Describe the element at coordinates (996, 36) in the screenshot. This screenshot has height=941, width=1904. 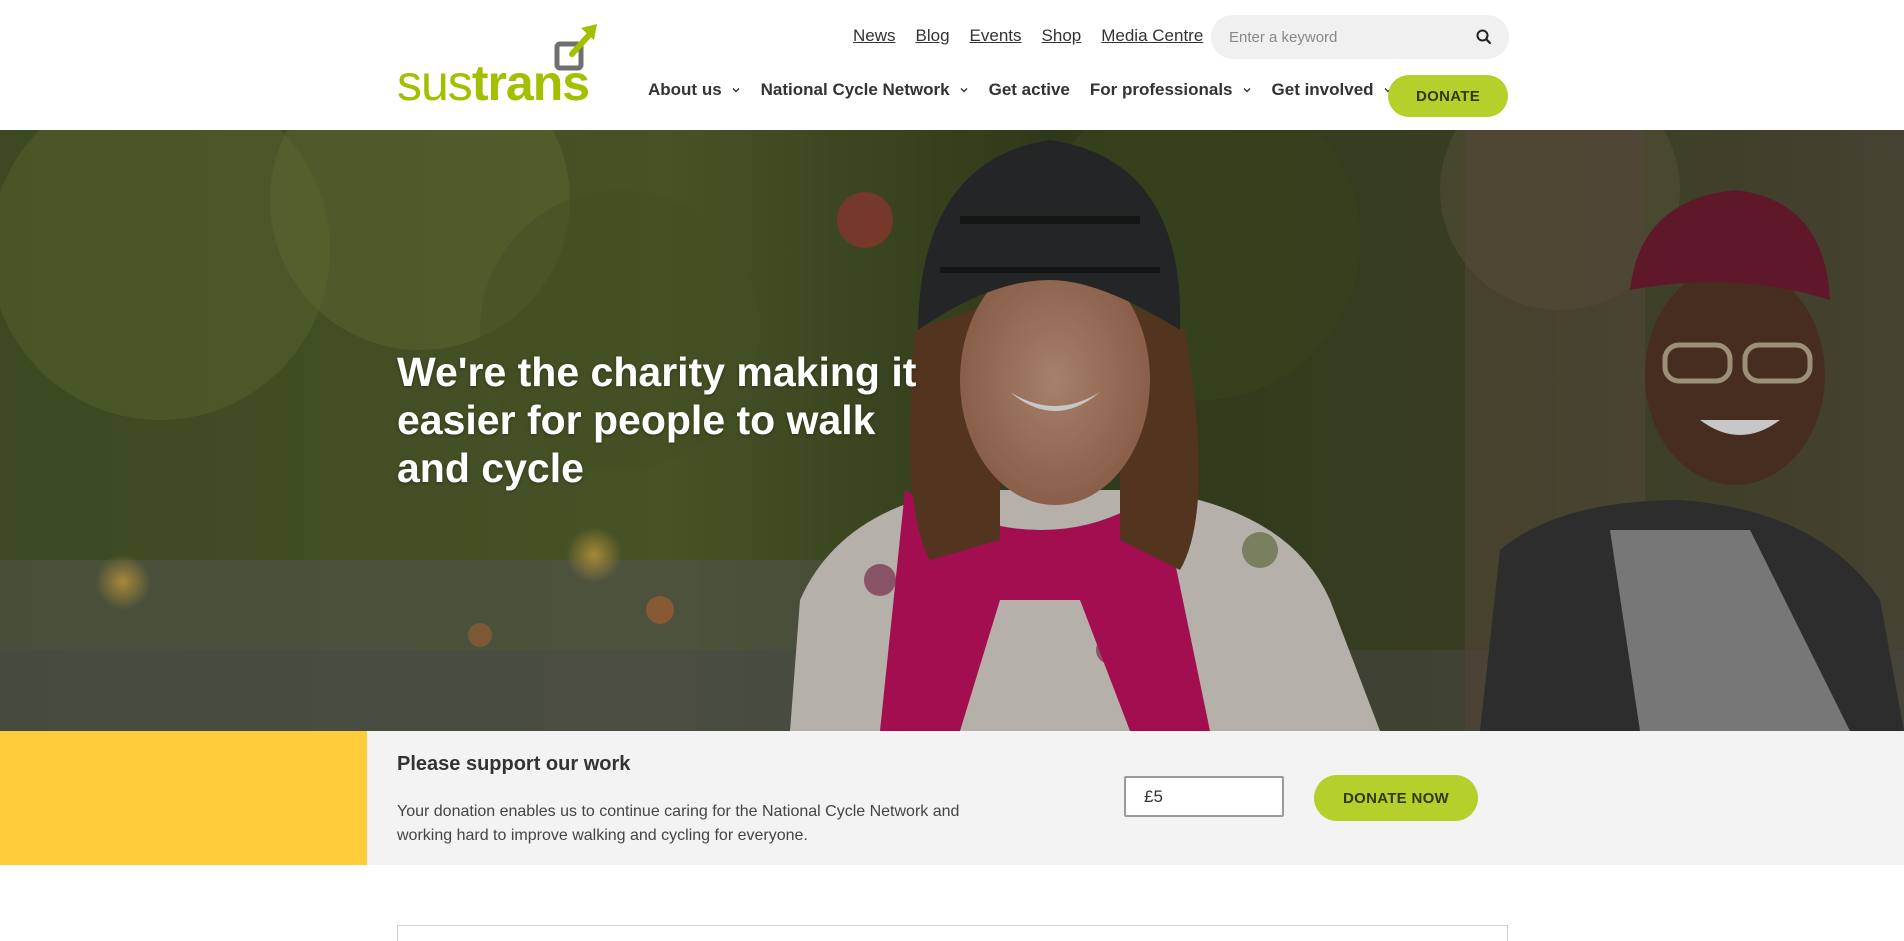
I see `top-link-events: Events` at that location.